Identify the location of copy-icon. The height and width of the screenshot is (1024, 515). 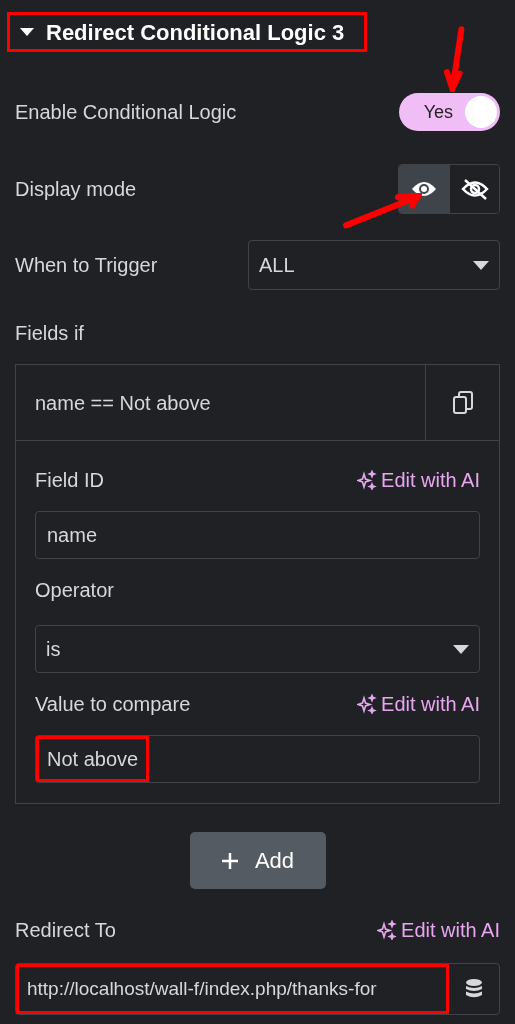
(462, 402).